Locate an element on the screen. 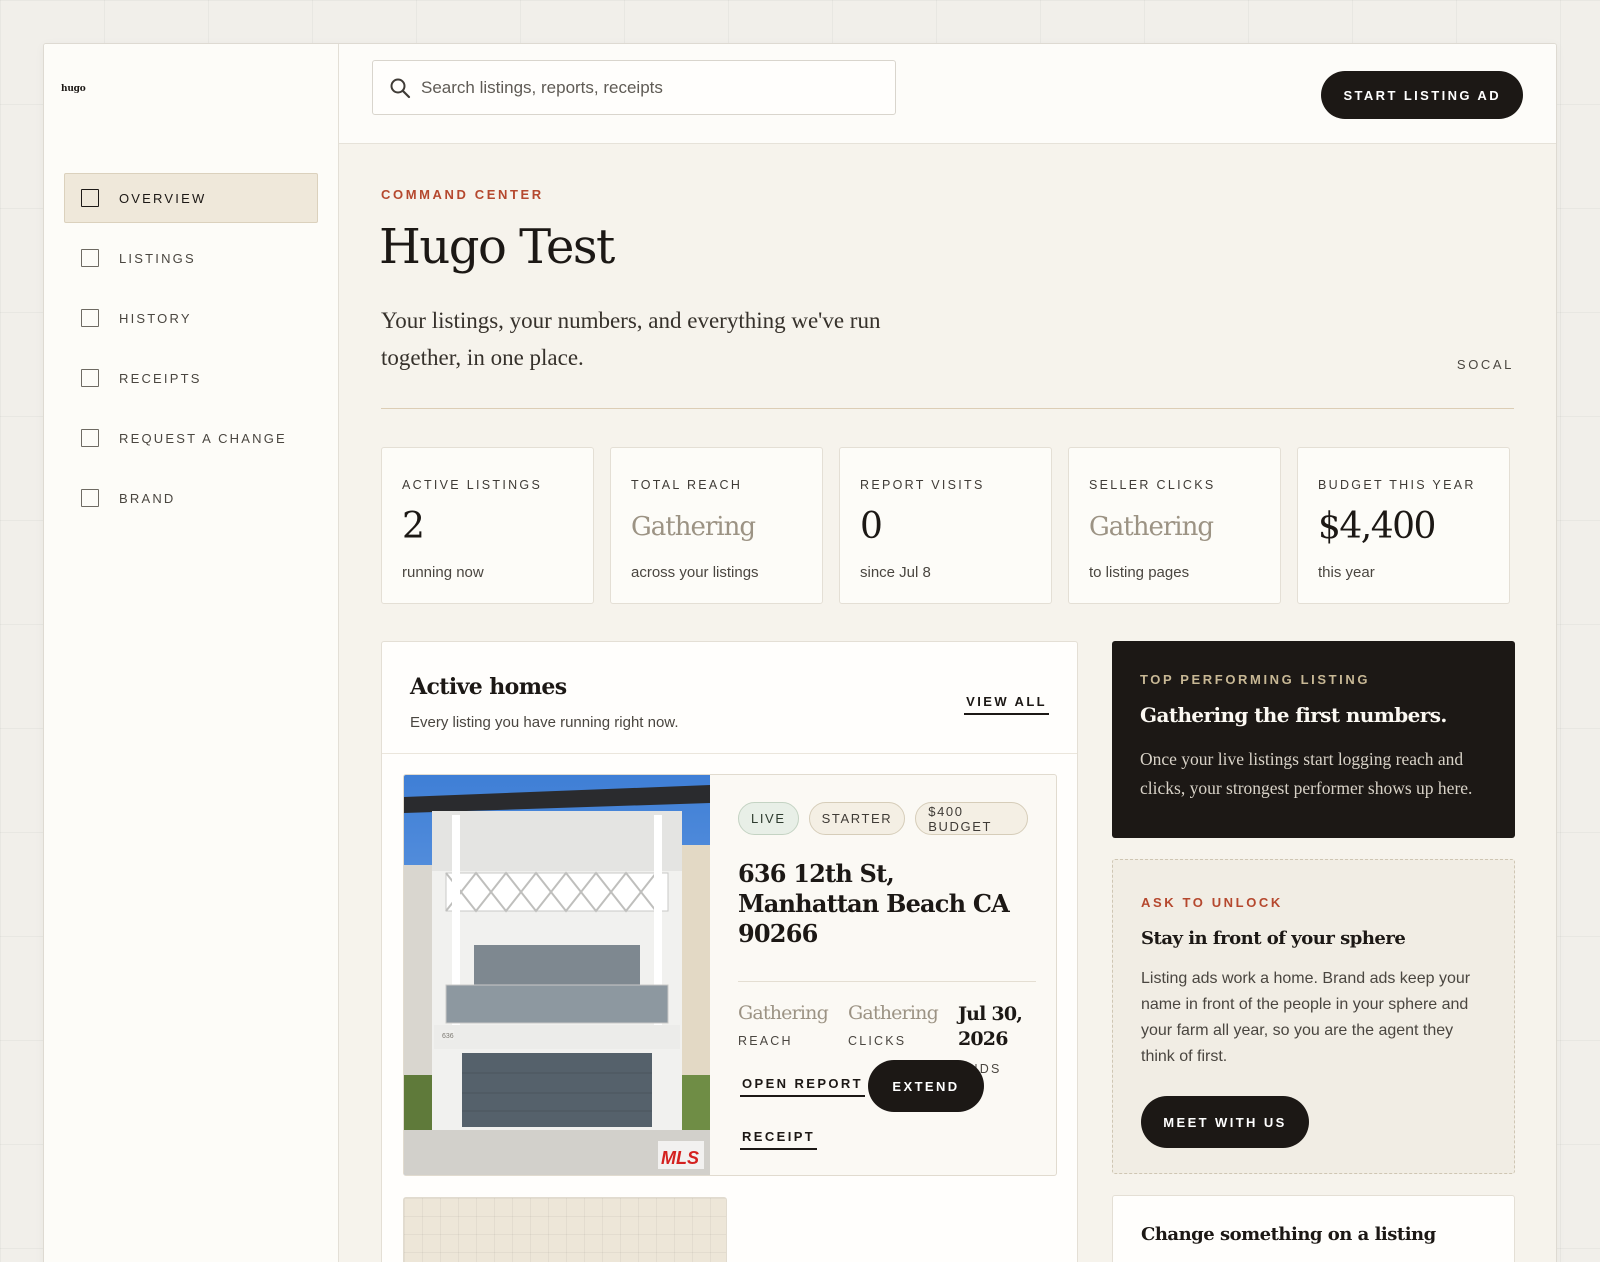 Image resolution: width=1600 pixels, height=1262 pixels. change-listing-card: Change something on a listing is located at coordinates (1313, 1228).